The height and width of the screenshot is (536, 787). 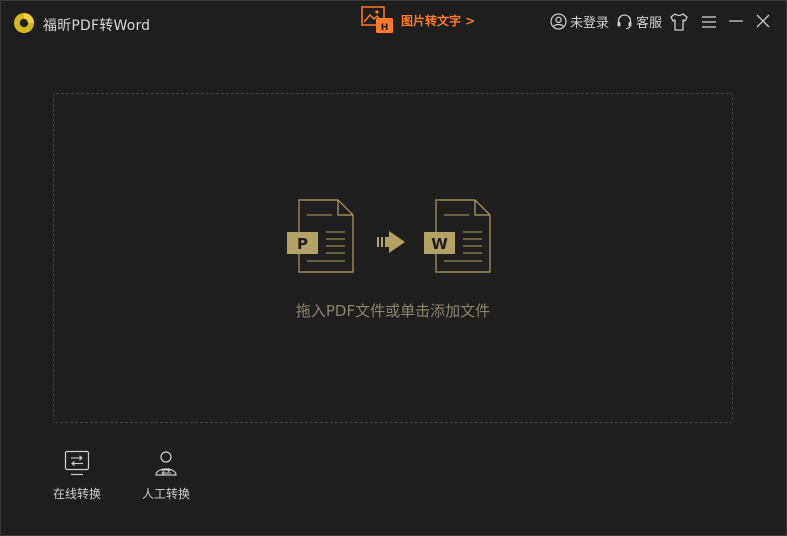 I want to click on headset-icon, so click(x=624, y=22).